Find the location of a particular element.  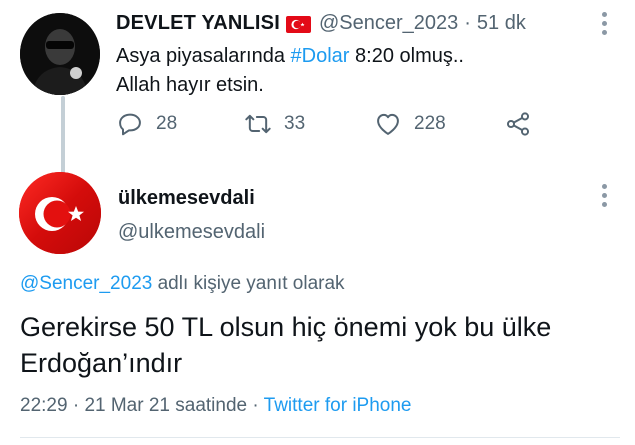

reply-author-name: ülkemesevdali is located at coordinates (186, 198).